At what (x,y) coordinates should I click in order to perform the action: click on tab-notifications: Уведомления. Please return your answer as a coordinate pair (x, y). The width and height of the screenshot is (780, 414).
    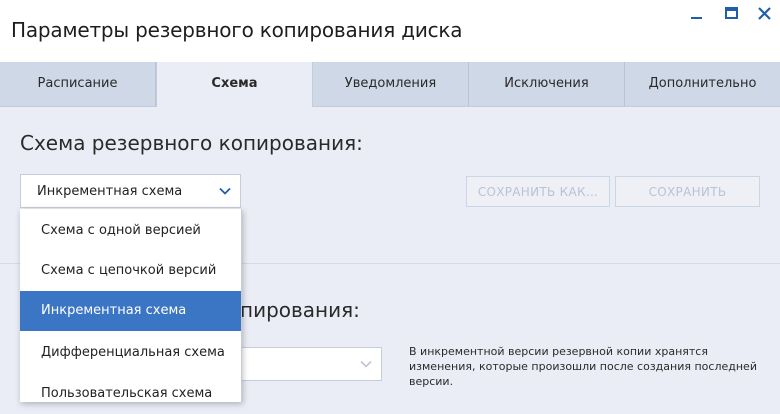
    Looking at the image, I should click on (391, 84).